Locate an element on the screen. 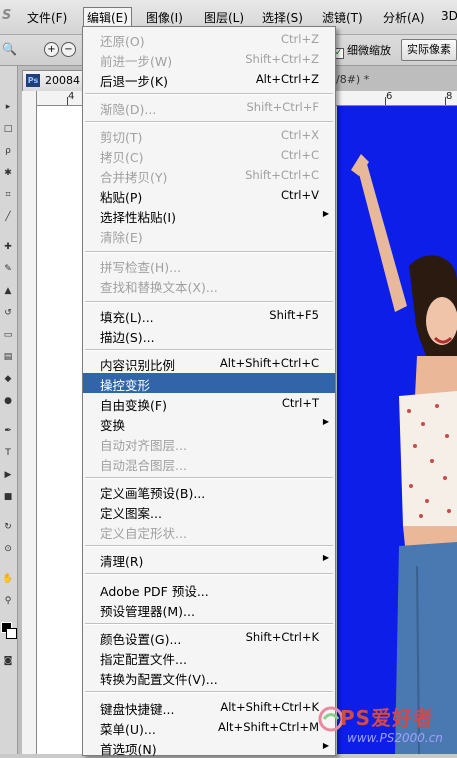 This screenshot has height=758, width=457. document-tab: Ps 20084 is located at coordinates (54, 80).